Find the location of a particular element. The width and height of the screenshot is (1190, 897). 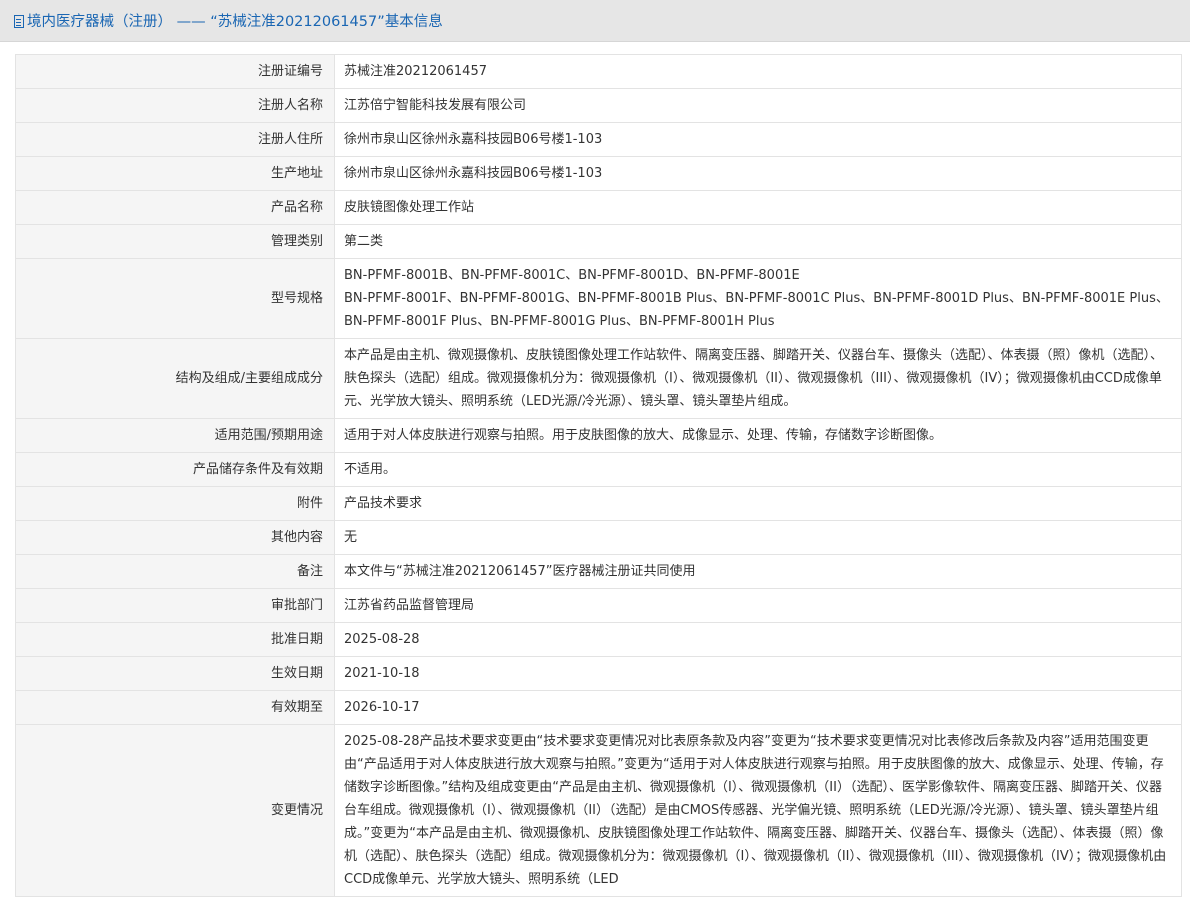

field-label: 适用范围/预期用途 is located at coordinates (175, 435).